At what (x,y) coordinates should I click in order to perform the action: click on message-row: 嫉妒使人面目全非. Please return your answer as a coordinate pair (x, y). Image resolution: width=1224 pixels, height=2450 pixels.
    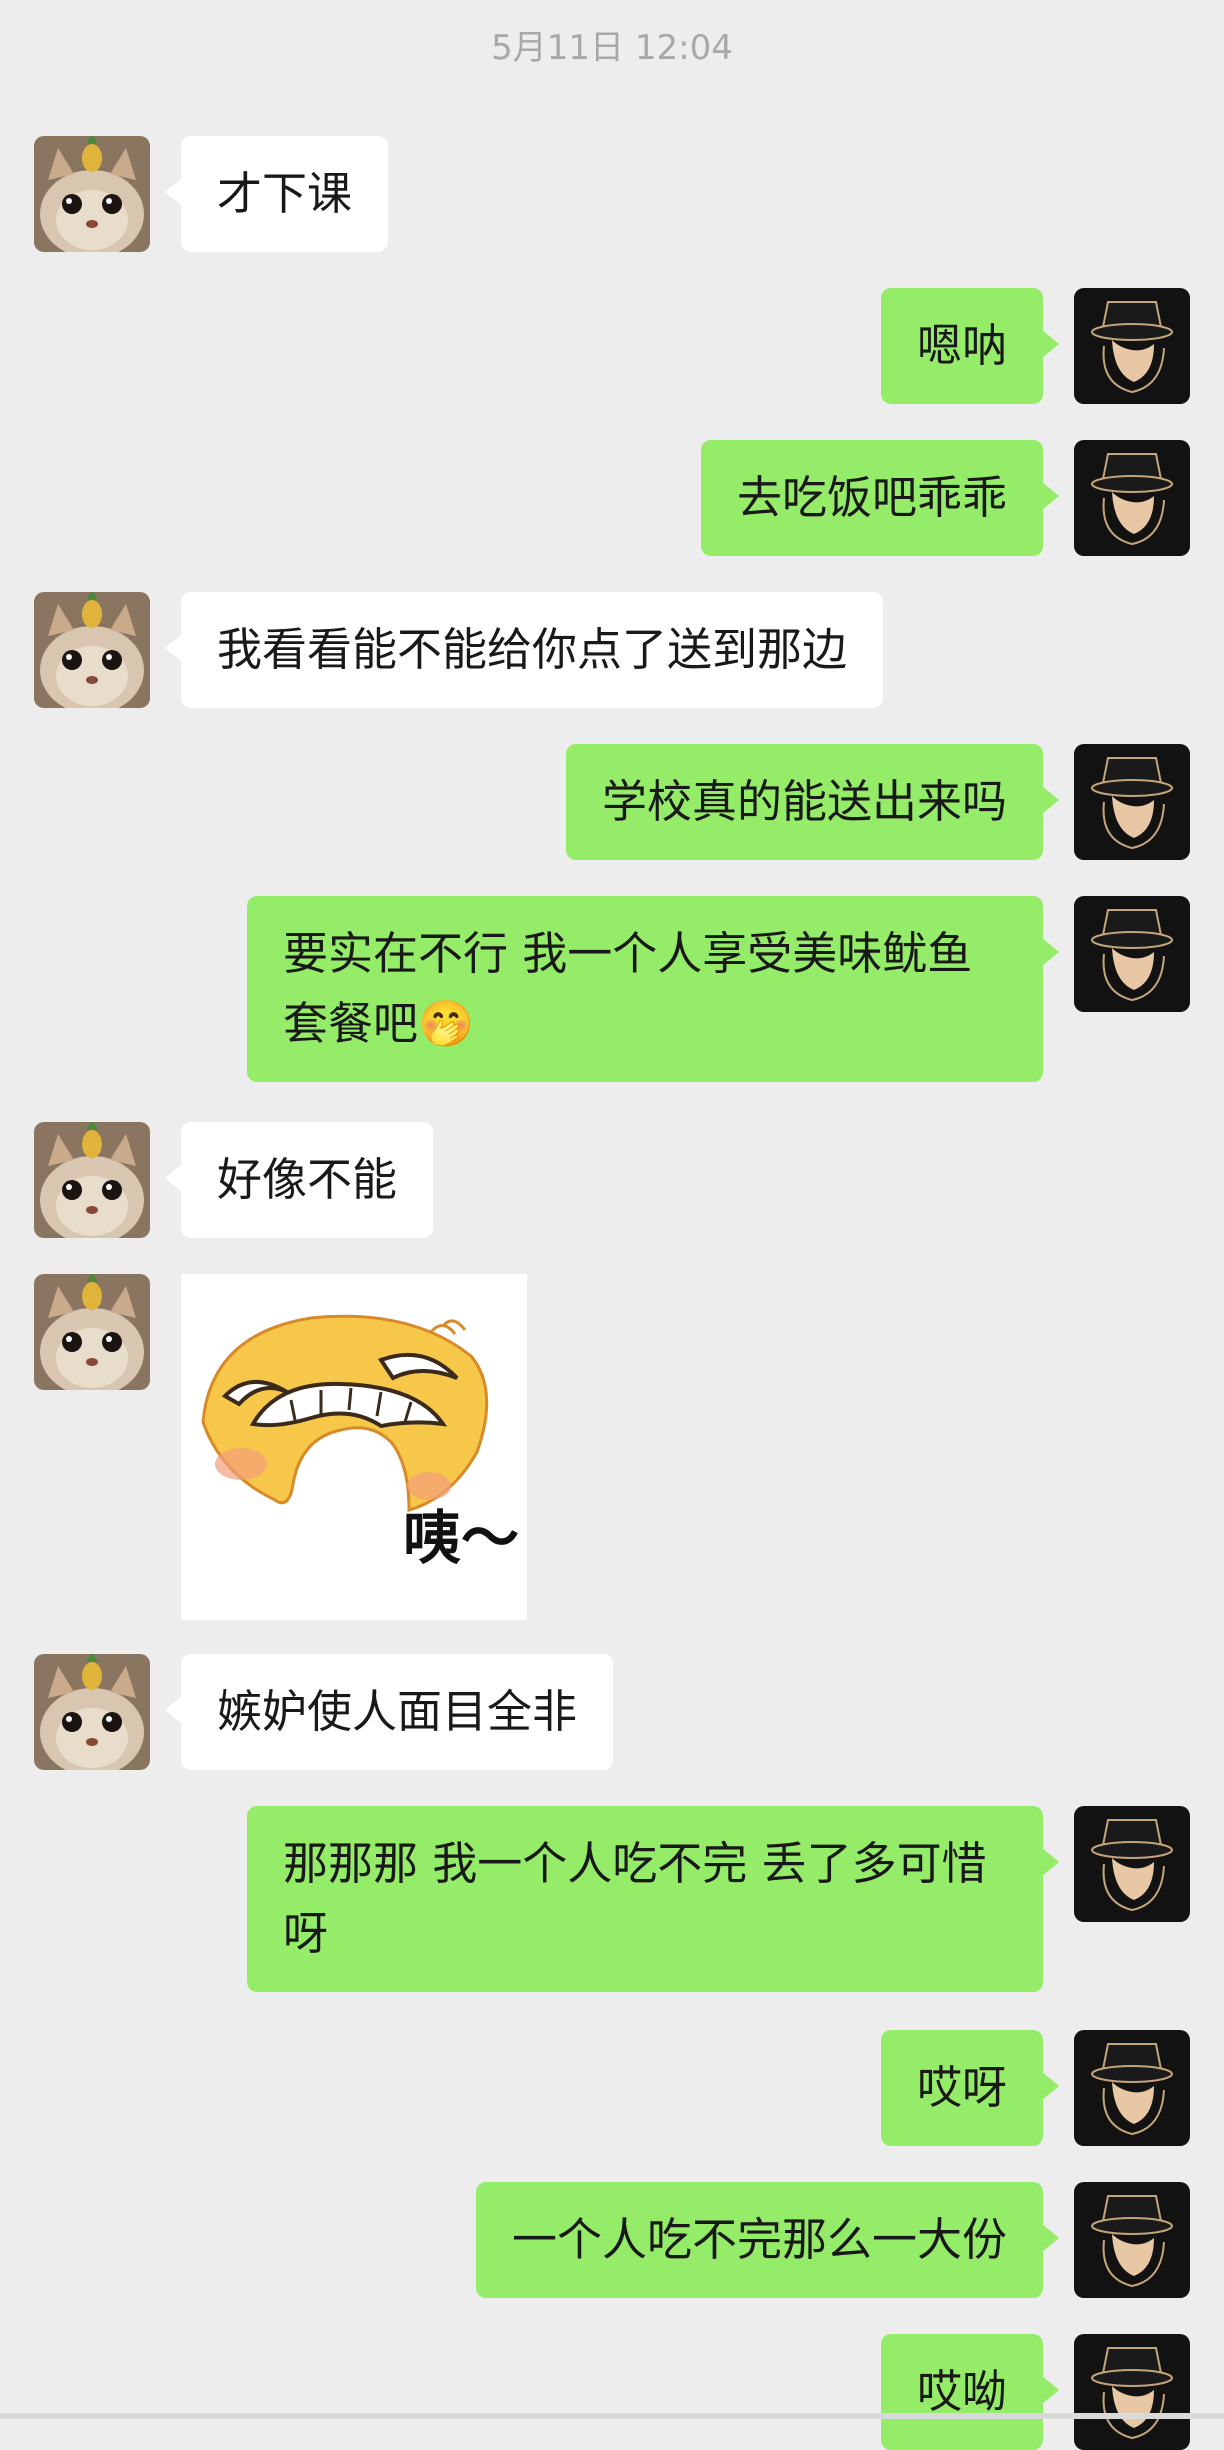
    Looking at the image, I should click on (612, 1712).